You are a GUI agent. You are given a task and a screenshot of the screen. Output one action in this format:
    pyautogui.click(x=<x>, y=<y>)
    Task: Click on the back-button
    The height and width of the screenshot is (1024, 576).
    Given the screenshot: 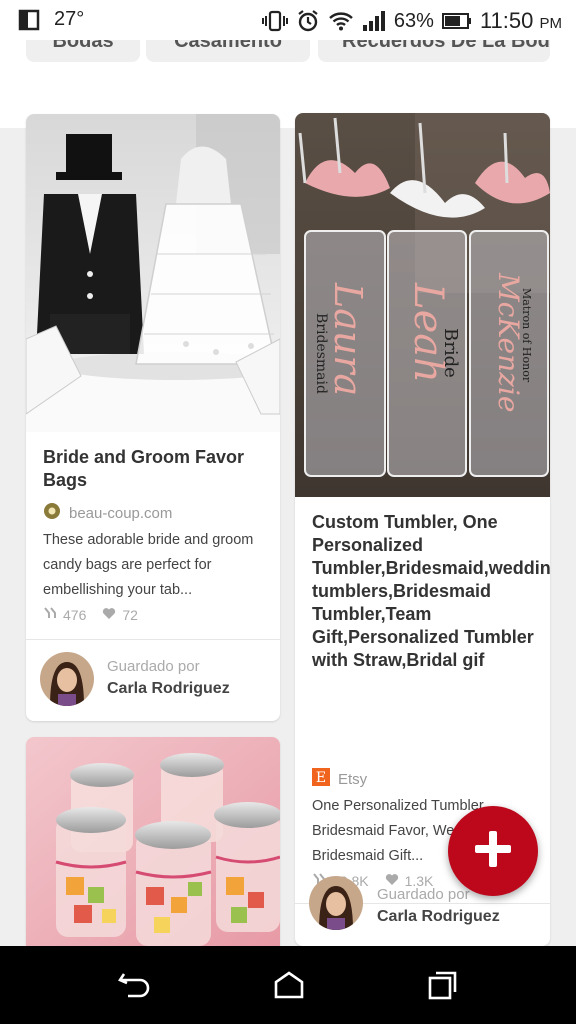 What is the action you would take?
    pyautogui.click(x=135, y=985)
    